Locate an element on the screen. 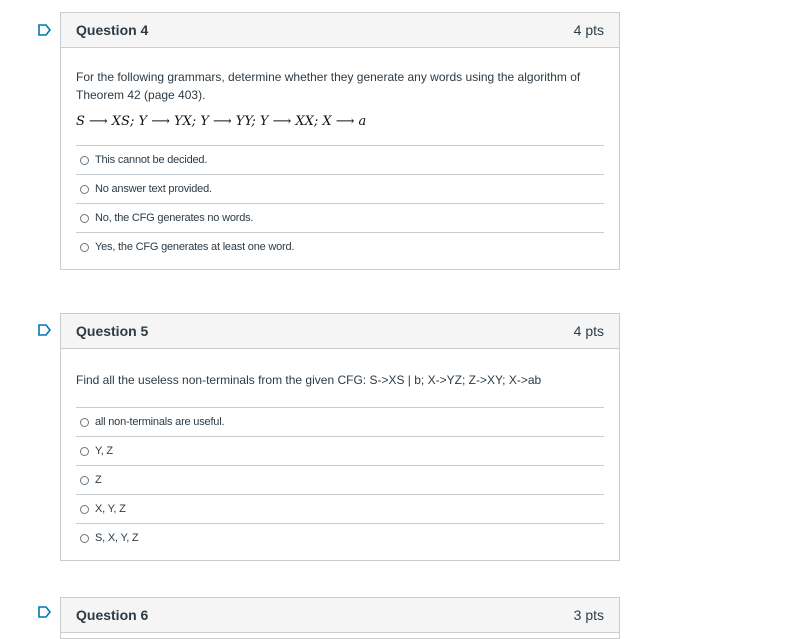  question-title: Question 4 is located at coordinates (112, 30).